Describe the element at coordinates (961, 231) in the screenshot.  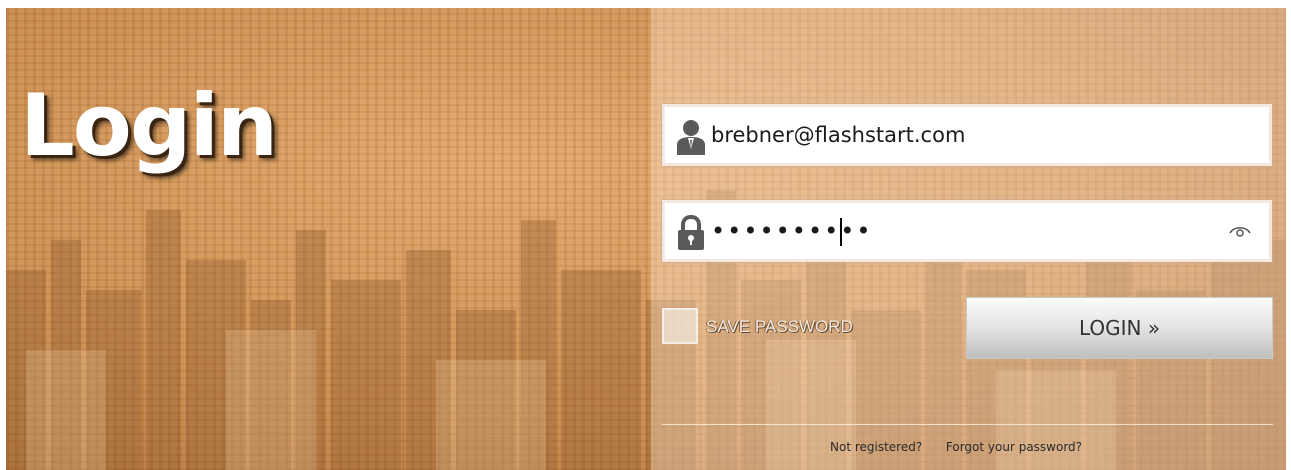
I see `password-input` at that location.